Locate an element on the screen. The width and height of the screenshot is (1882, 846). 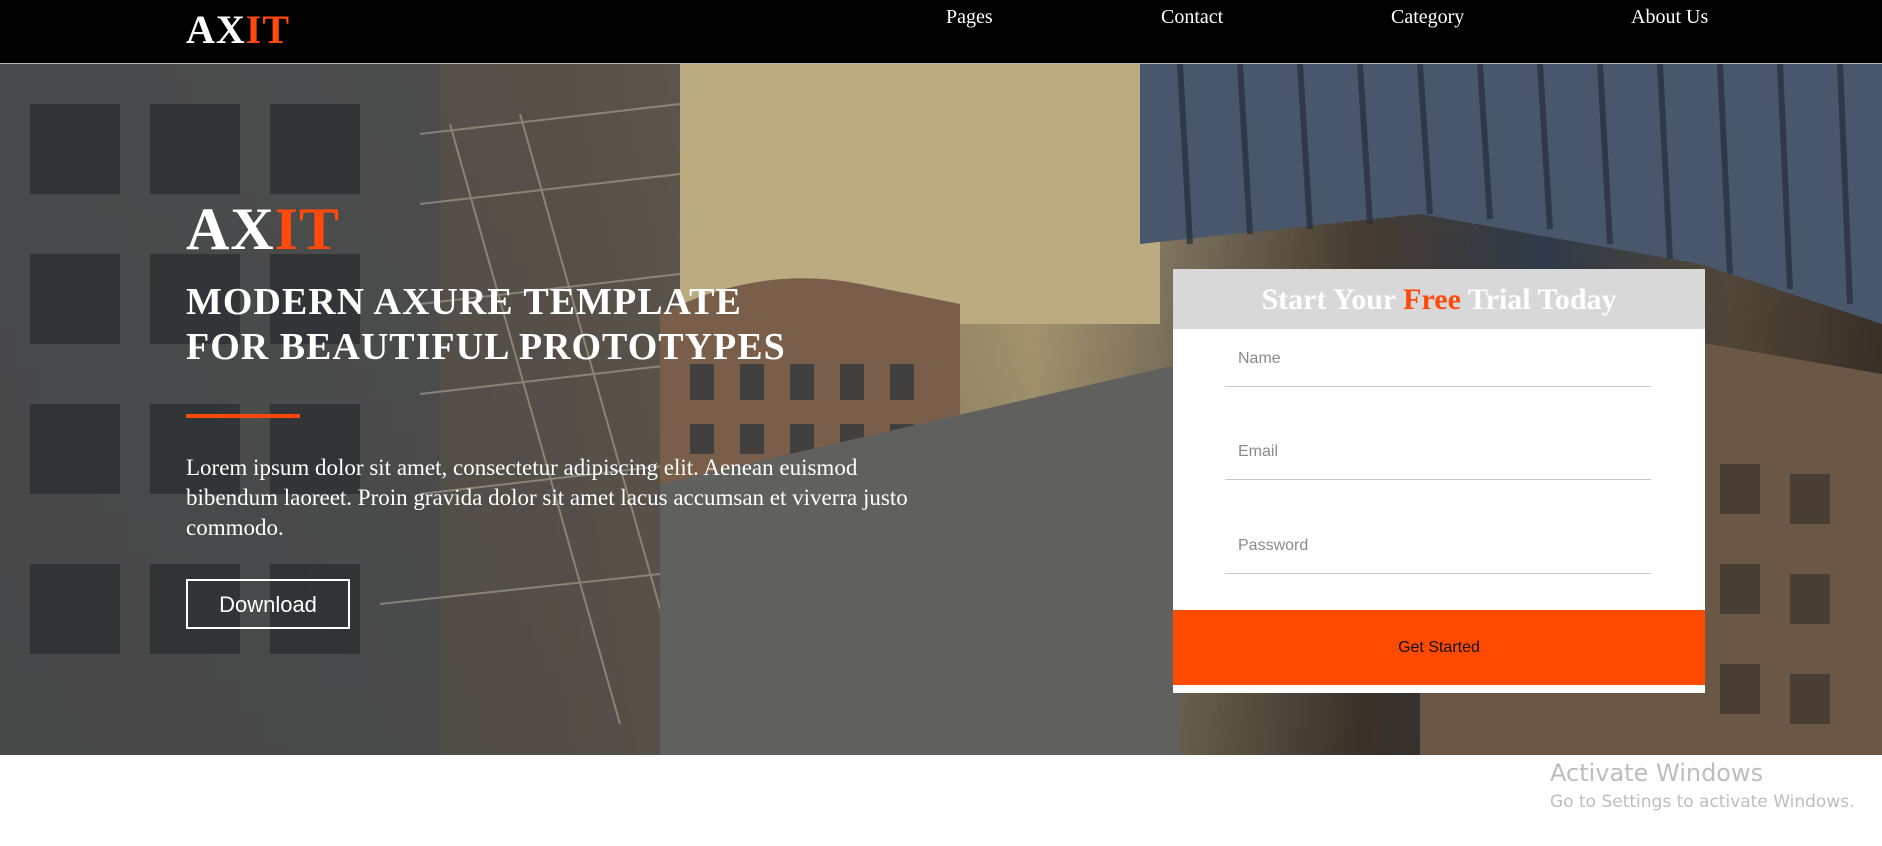
nav-link-category: Category is located at coordinates (1427, 17).